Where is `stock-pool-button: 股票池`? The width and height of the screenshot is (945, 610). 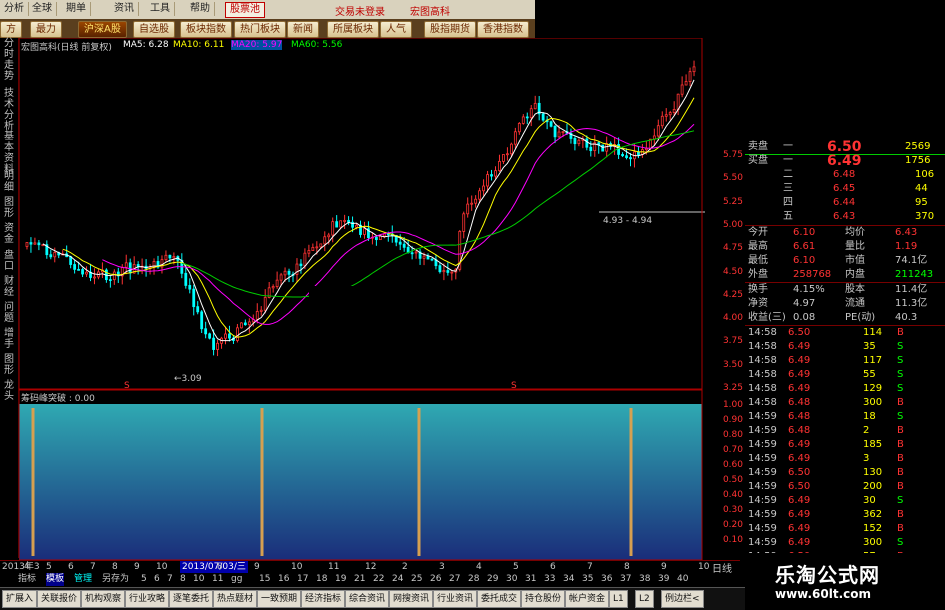 stock-pool-button: 股票池 is located at coordinates (245, 10).